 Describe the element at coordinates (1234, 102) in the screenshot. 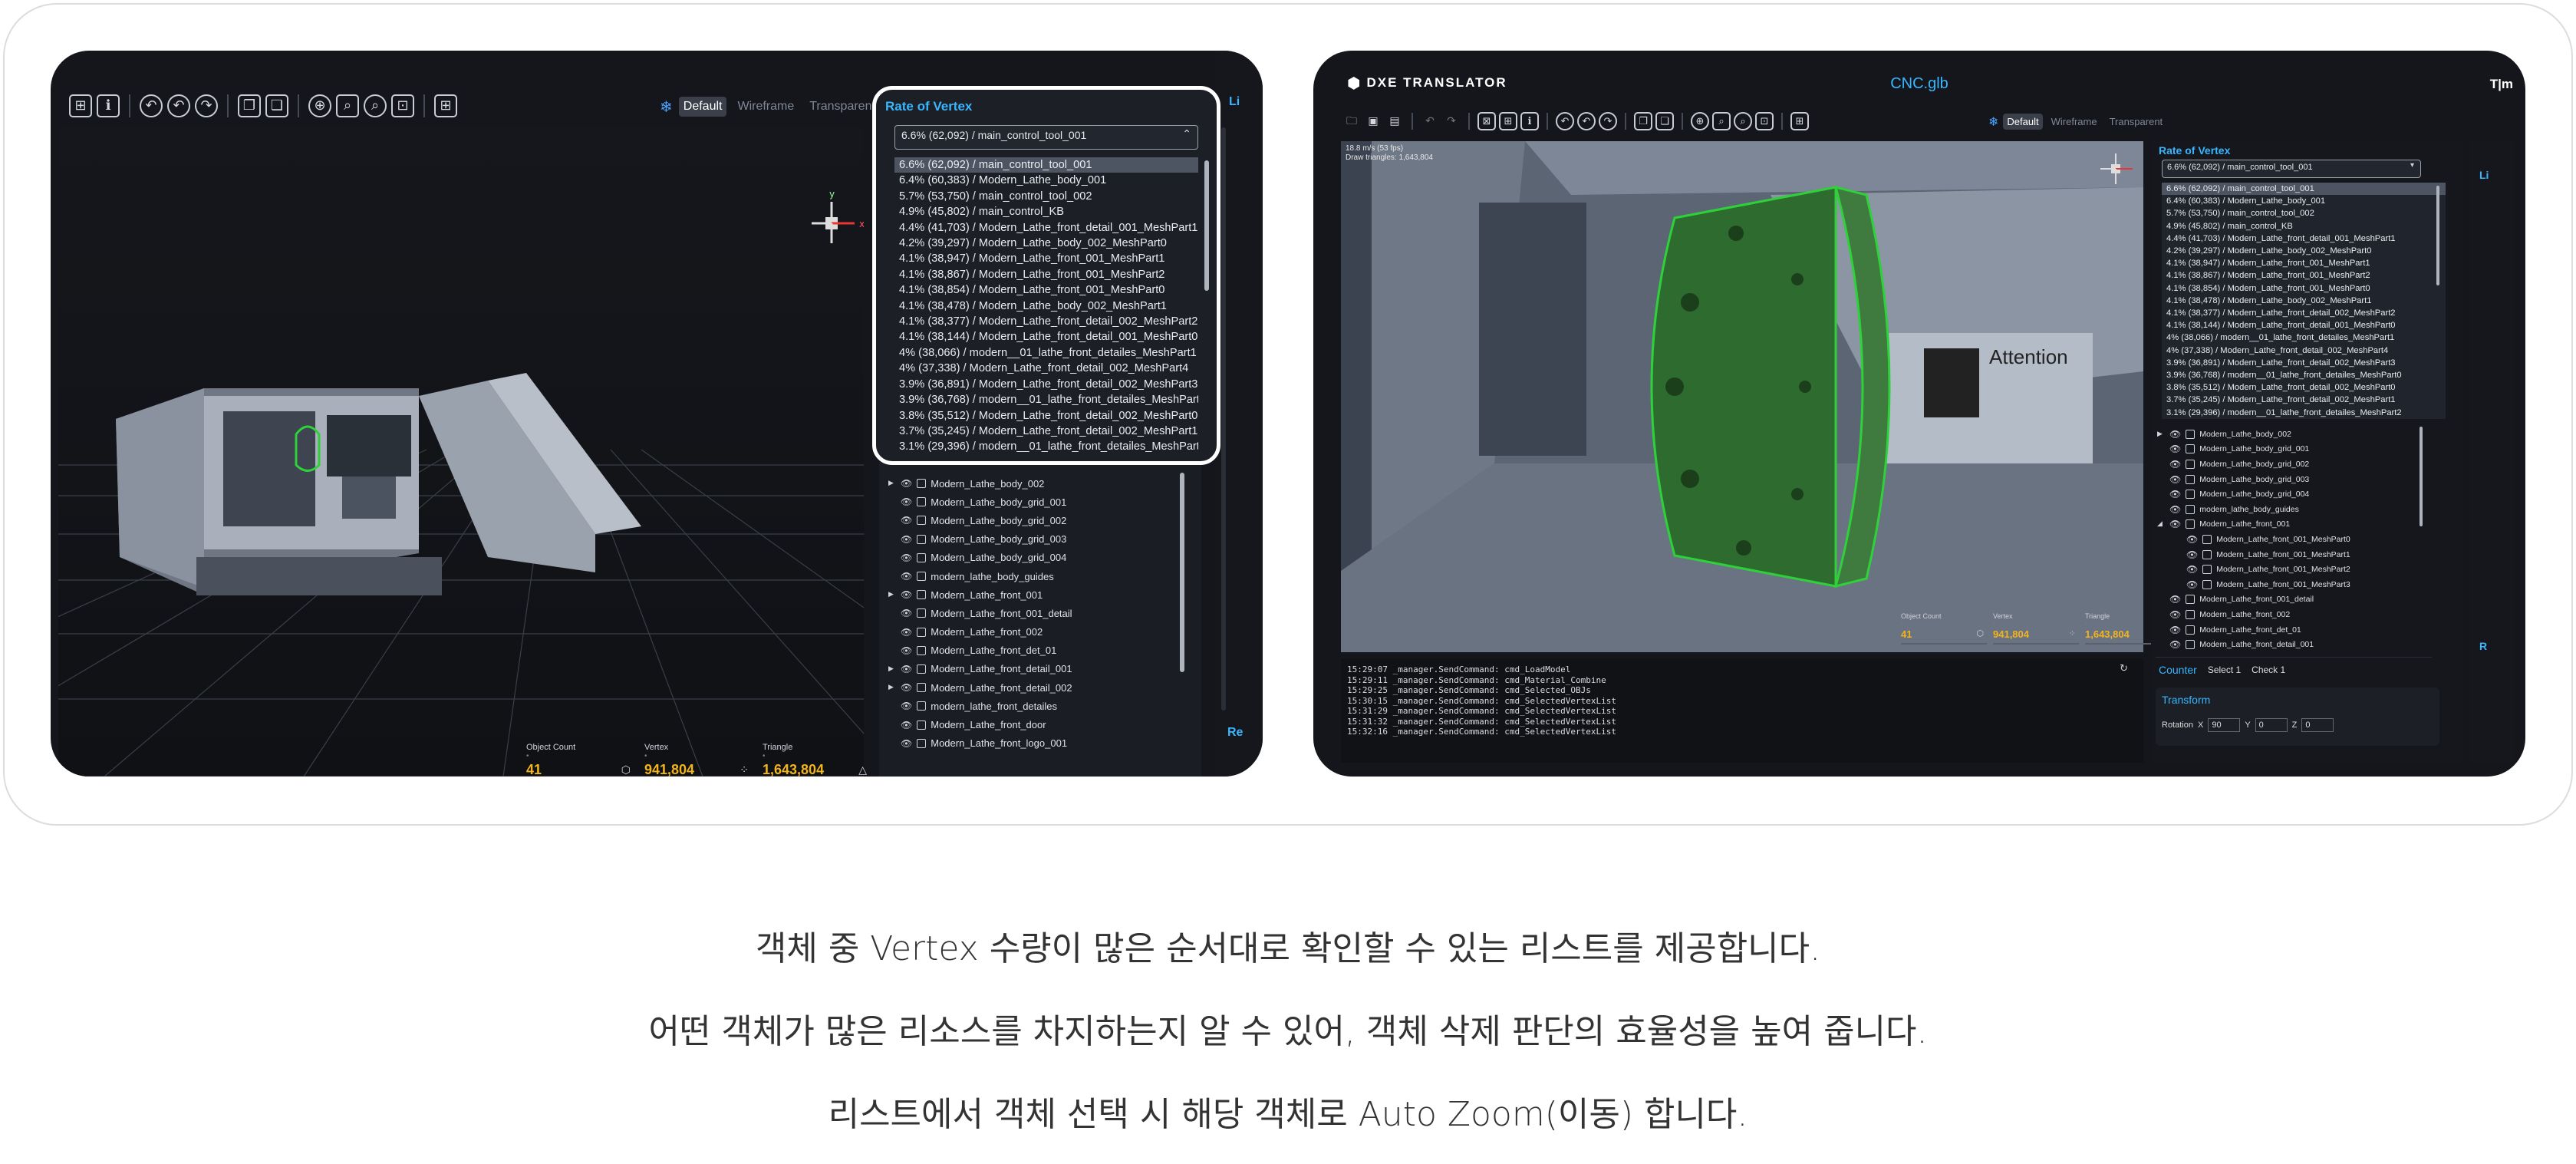

I see `side-tab-label: Li` at that location.